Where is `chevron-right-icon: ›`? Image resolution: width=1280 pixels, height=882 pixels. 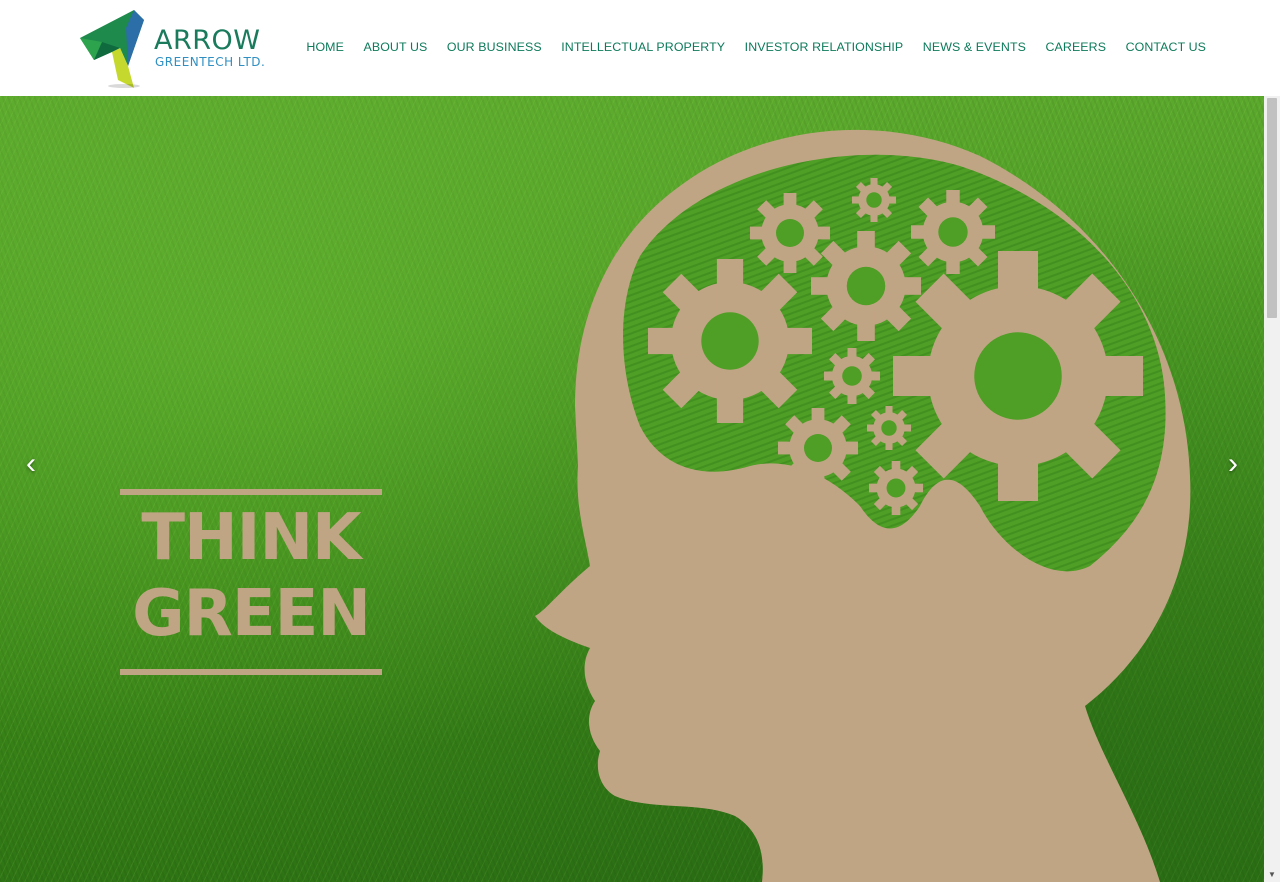
chevron-right-icon: › is located at coordinates (1233, 463).